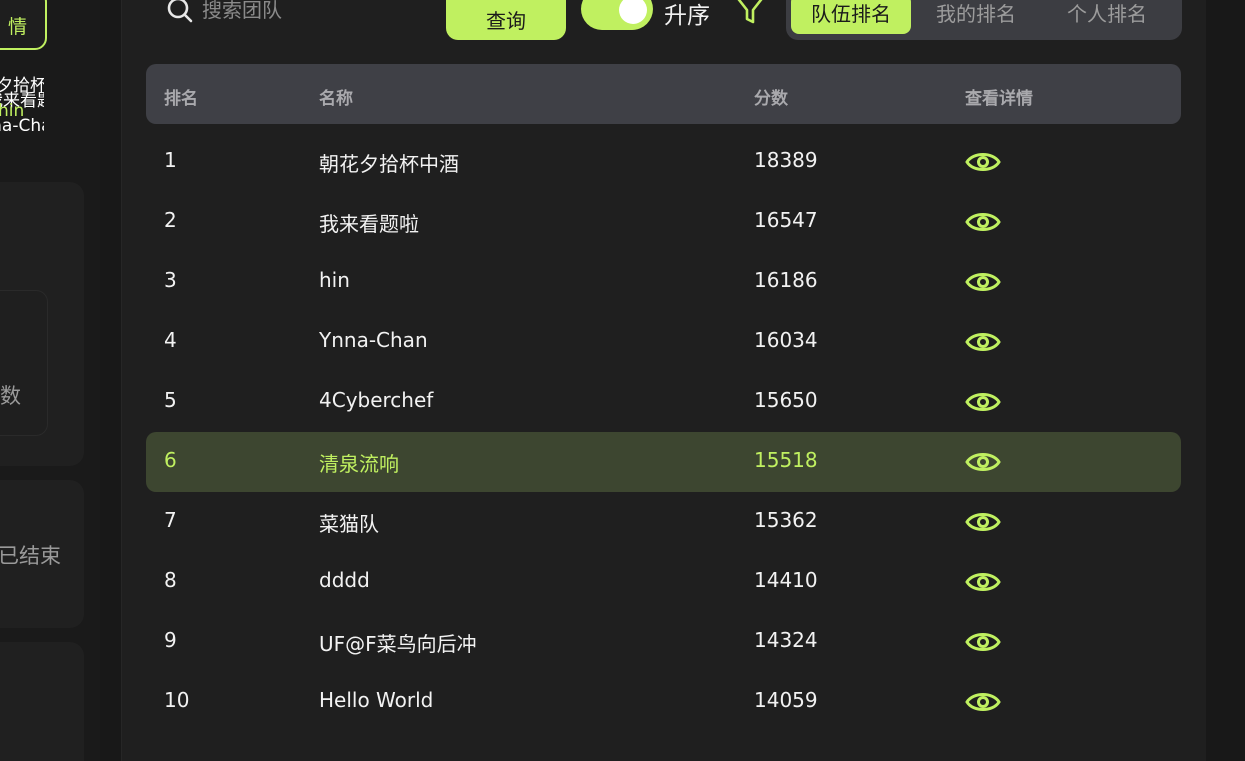  Describe the element at coordinates (376, 400) in the screenshot. I see `row-name: 4Cyberchef` at that location.